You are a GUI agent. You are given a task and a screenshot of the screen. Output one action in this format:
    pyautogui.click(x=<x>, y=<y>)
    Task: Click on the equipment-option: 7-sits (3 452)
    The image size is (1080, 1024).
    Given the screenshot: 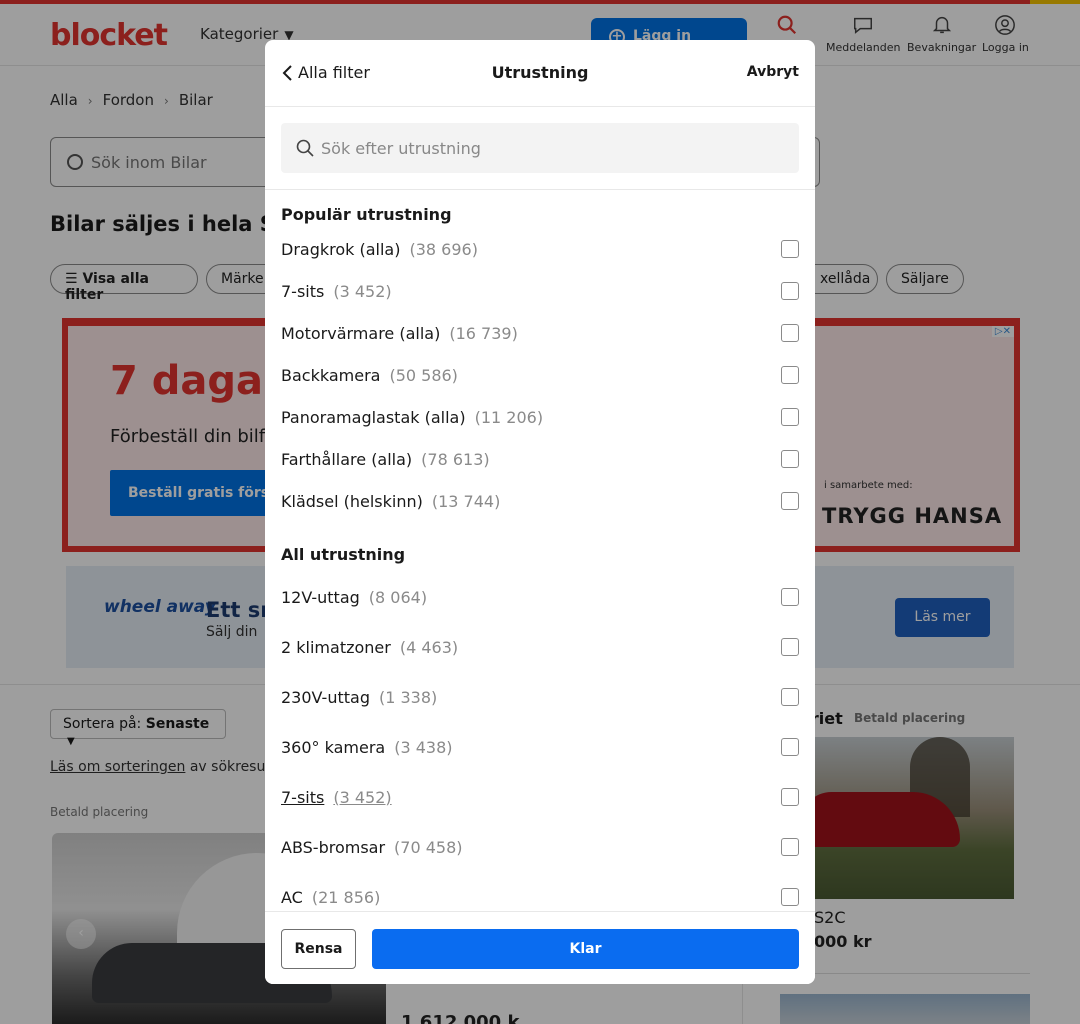 What is the action you would take?
    pyautogui.click(x=540, y=291)
    